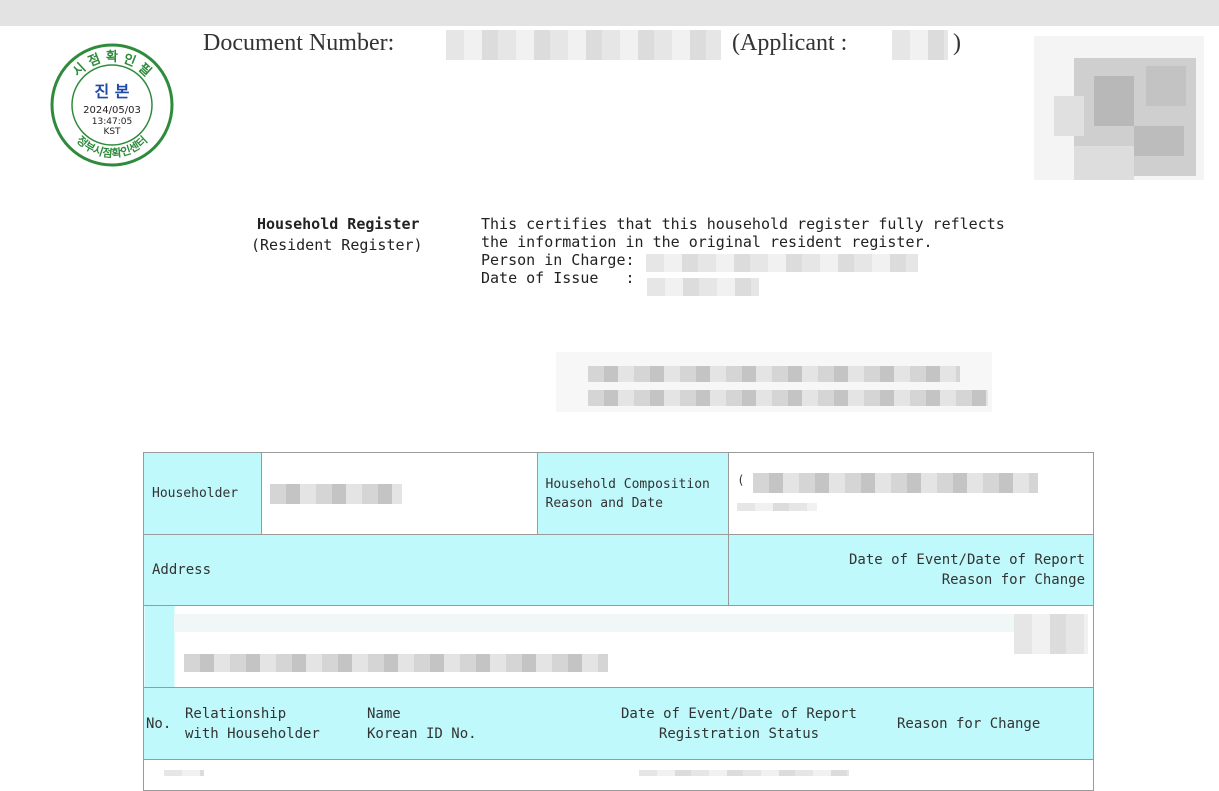 The height and width of the screenshot is (791, 1219). I want to click on document-number-label: Document Number:, so click(299, 43).